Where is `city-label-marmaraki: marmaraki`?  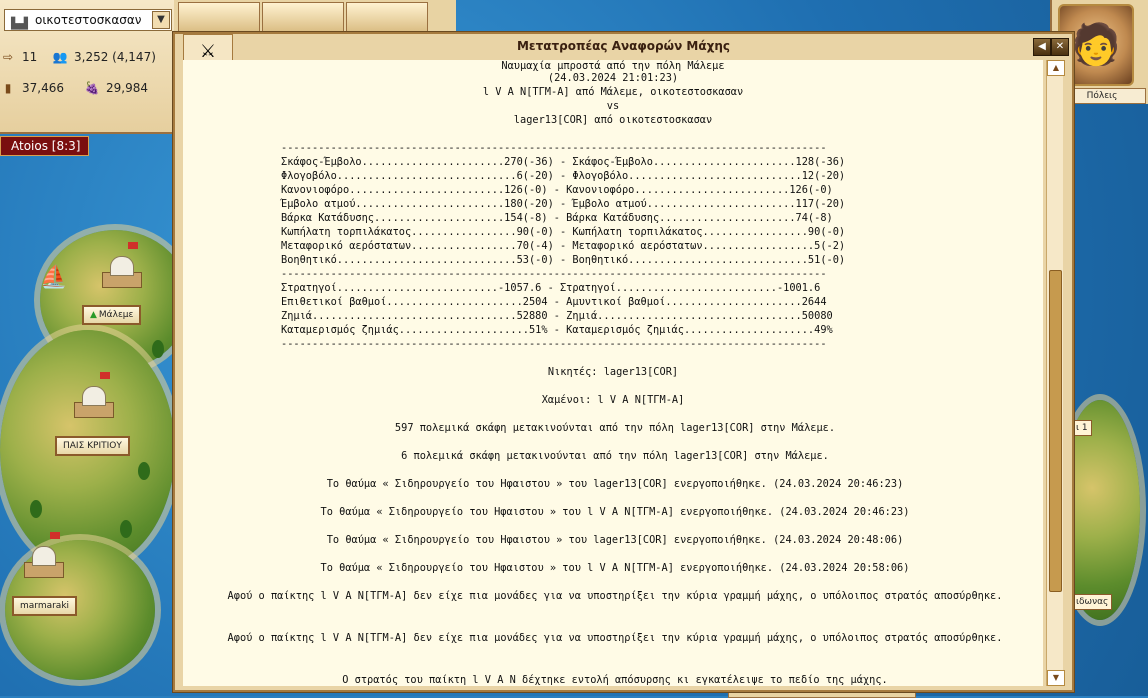
city-label-marmaraki: marmaraki is located at coordinates (45, 606).